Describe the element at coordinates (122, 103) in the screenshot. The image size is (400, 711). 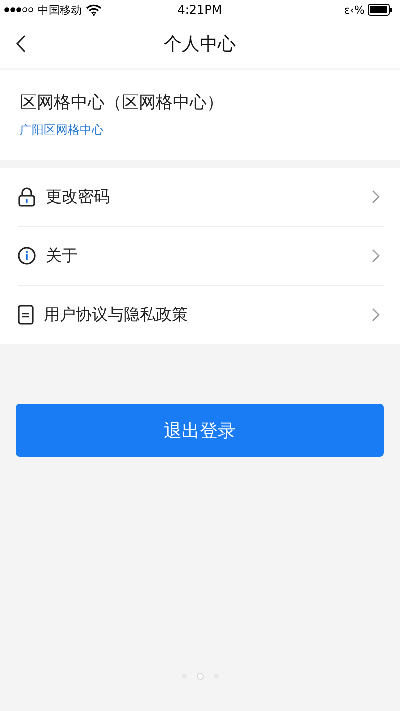
I see `user-name: 区网格中心（区网格中心）` at that location.